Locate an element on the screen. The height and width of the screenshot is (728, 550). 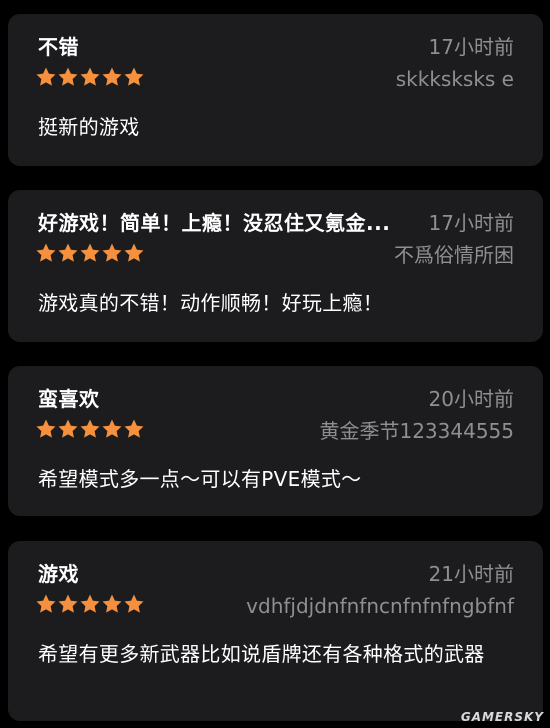
review-time: 21小时前 is located at coordinates (471, 574).